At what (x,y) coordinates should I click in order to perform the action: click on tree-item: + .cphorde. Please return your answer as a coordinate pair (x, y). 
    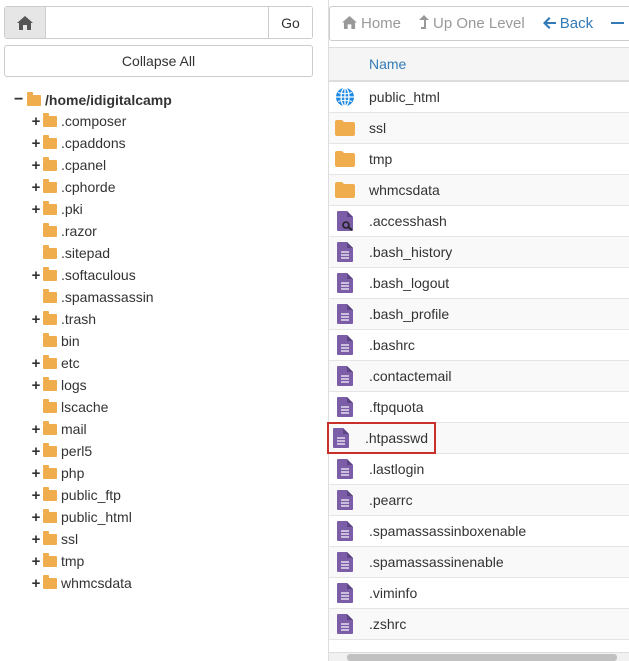
    Looking at the image, I should click on (92, 187).